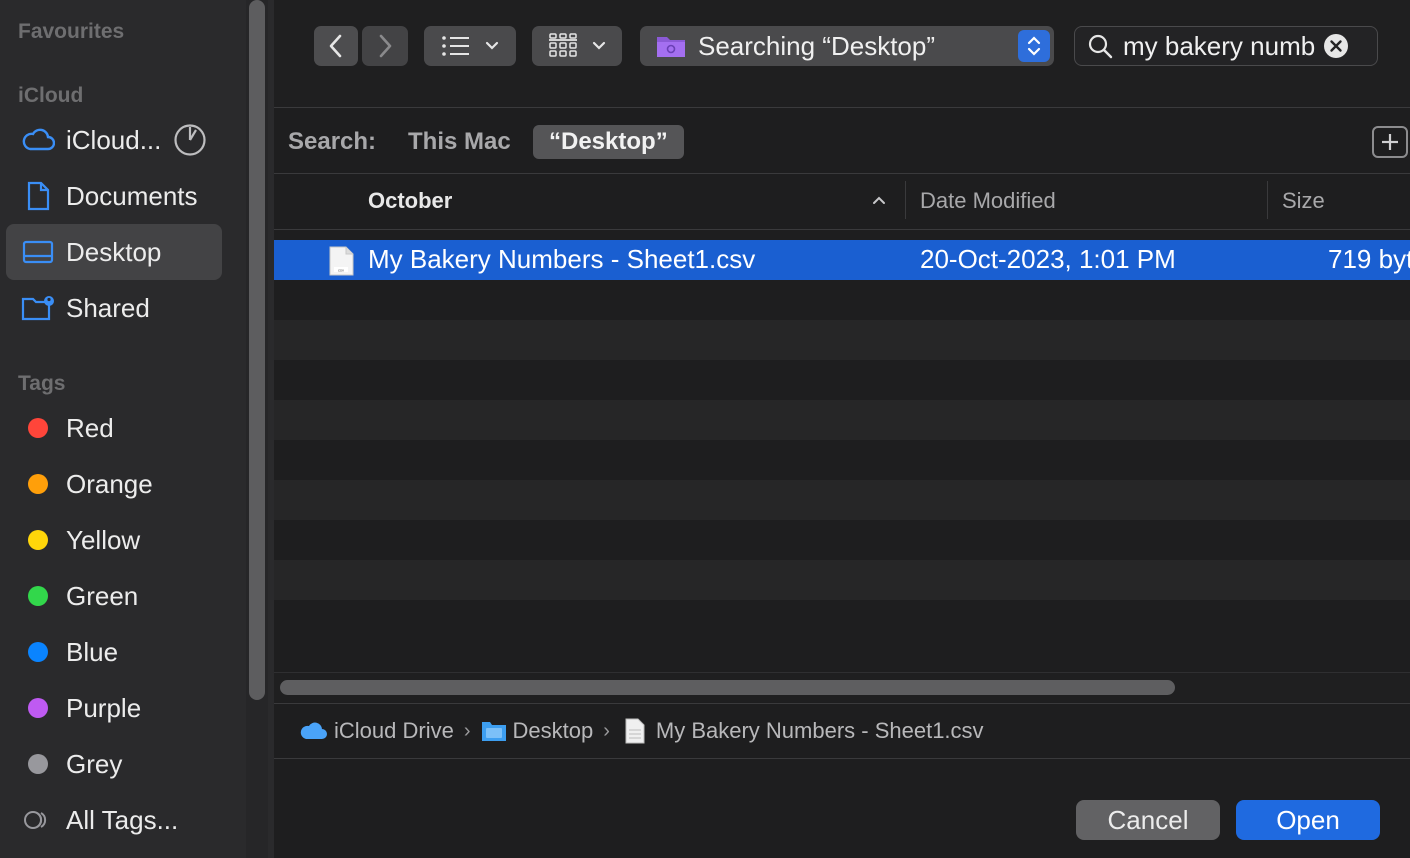 The height and width of the screenshot is (858, 1410). Describe the element at coordinates (341, 270) in the screenshot. I see `svg-text: csv` at that location.